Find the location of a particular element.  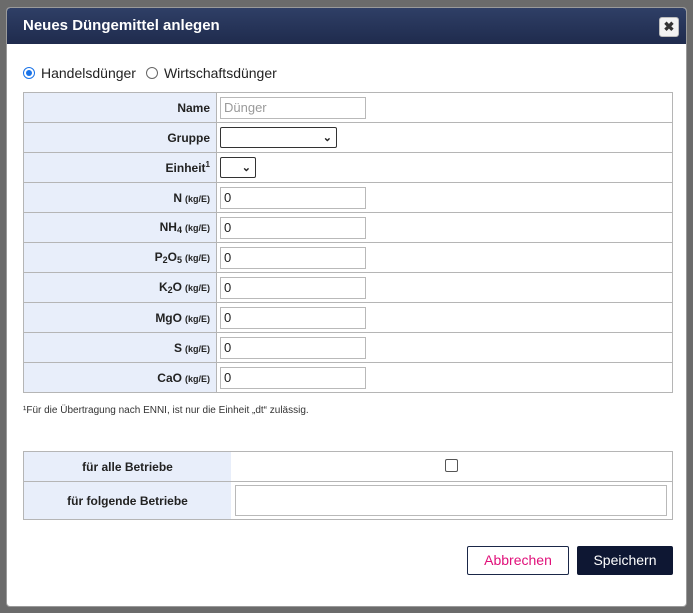

cao-input is located at coordinates (293, 377).